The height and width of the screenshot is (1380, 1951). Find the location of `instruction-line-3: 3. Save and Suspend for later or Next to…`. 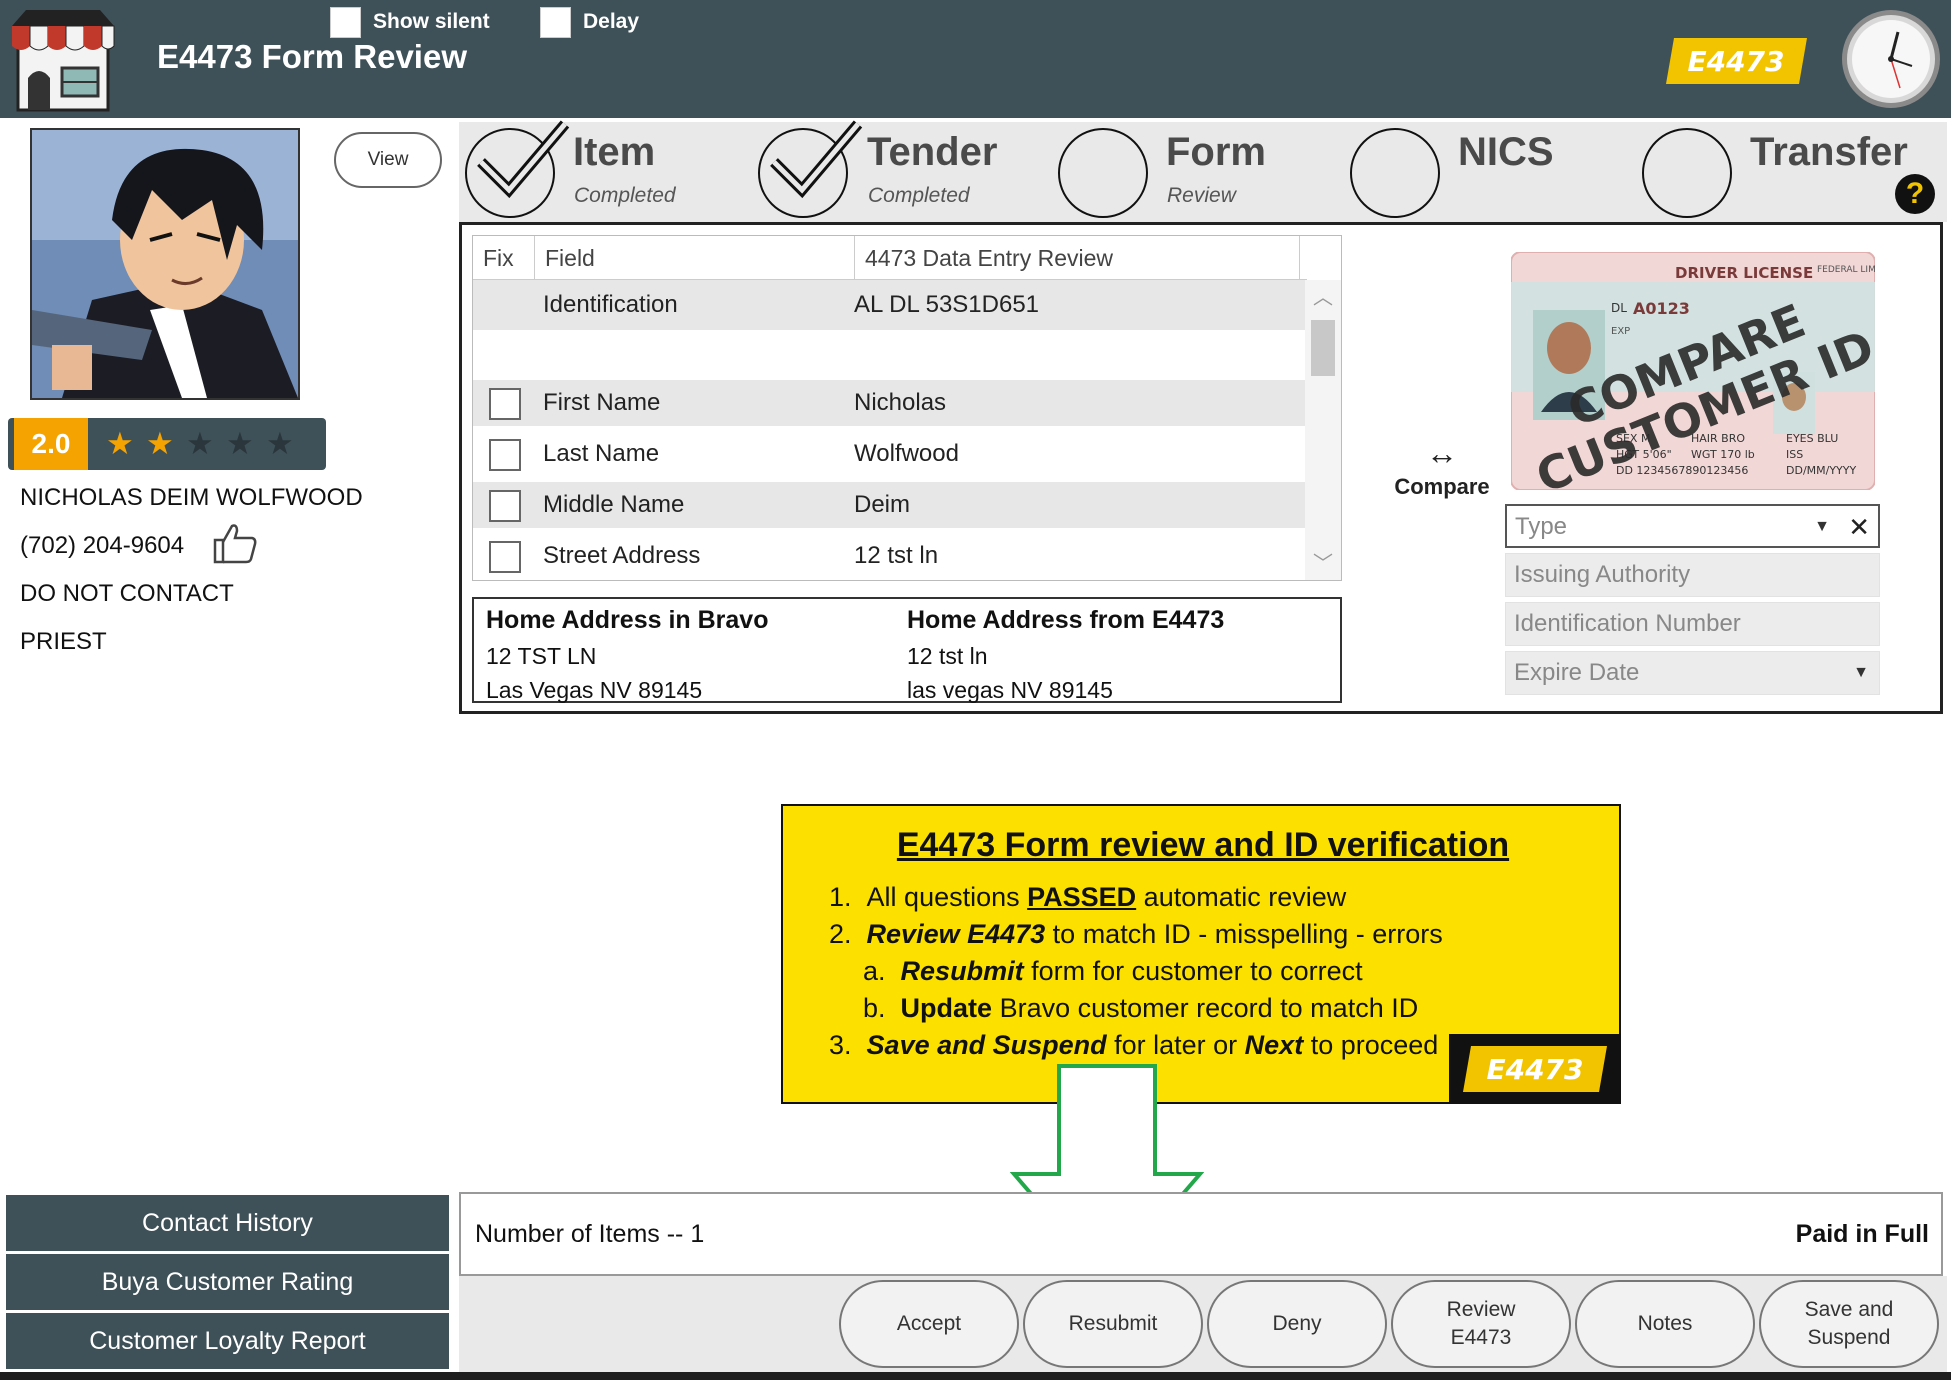

instruction-line-3: 3. Save and Suspend for later or Next to… is located at coordinates (1134, 1045).